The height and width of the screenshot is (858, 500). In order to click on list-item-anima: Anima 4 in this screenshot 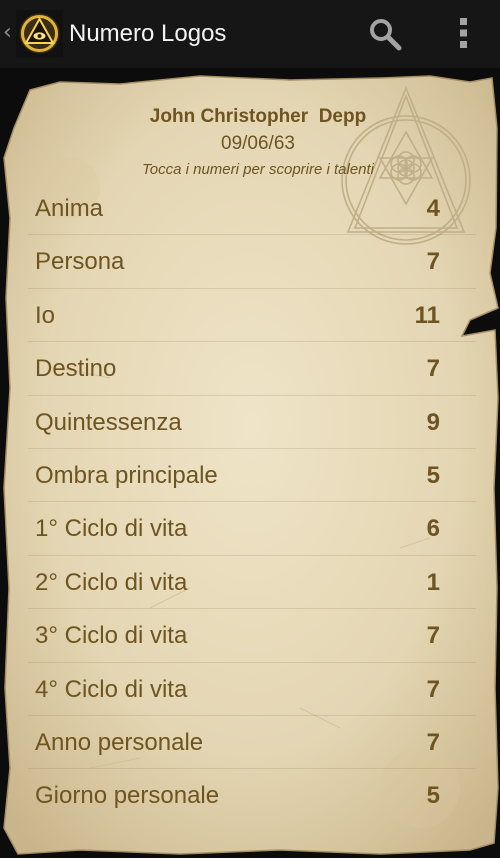, I will do `click(252, 209)`.